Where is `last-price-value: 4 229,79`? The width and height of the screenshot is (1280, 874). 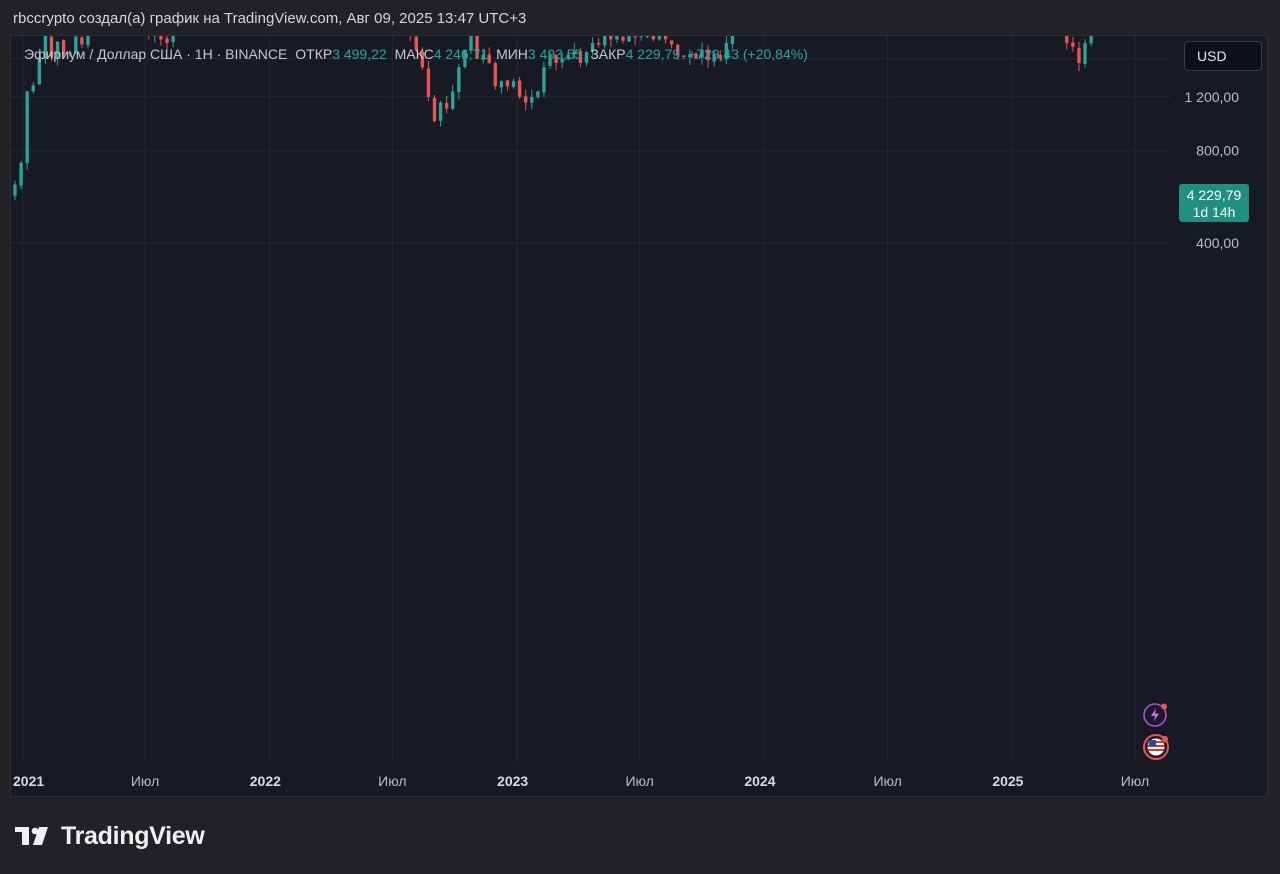
last-price-value: 4 229,79 is located at coordinates (1214, 195).